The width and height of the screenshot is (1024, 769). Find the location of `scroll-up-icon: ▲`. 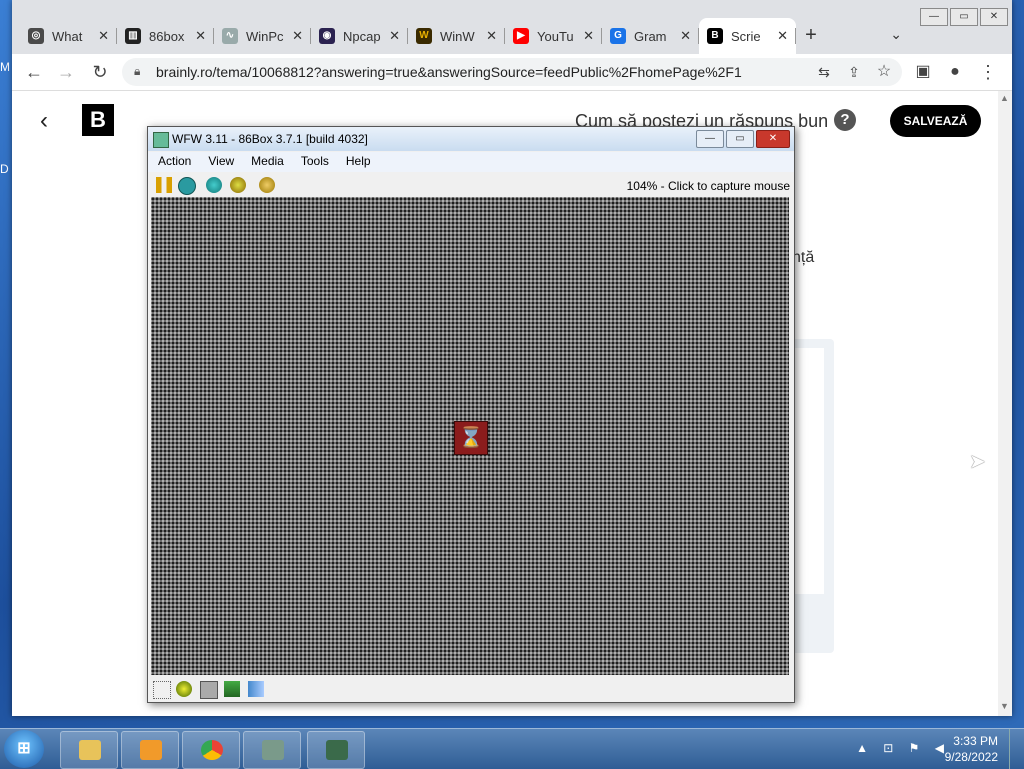

scroll-up-icon: ▲ is located at coordinates (1004, 98).